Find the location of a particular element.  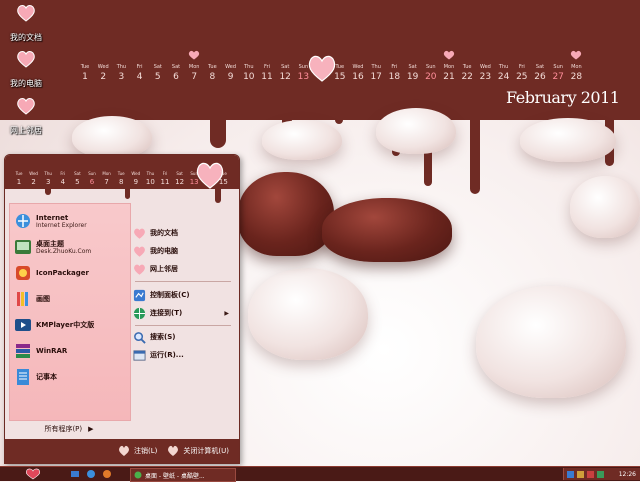

desktop-icon-my-documents: 我的文档 is located at coordinates (26, 24).